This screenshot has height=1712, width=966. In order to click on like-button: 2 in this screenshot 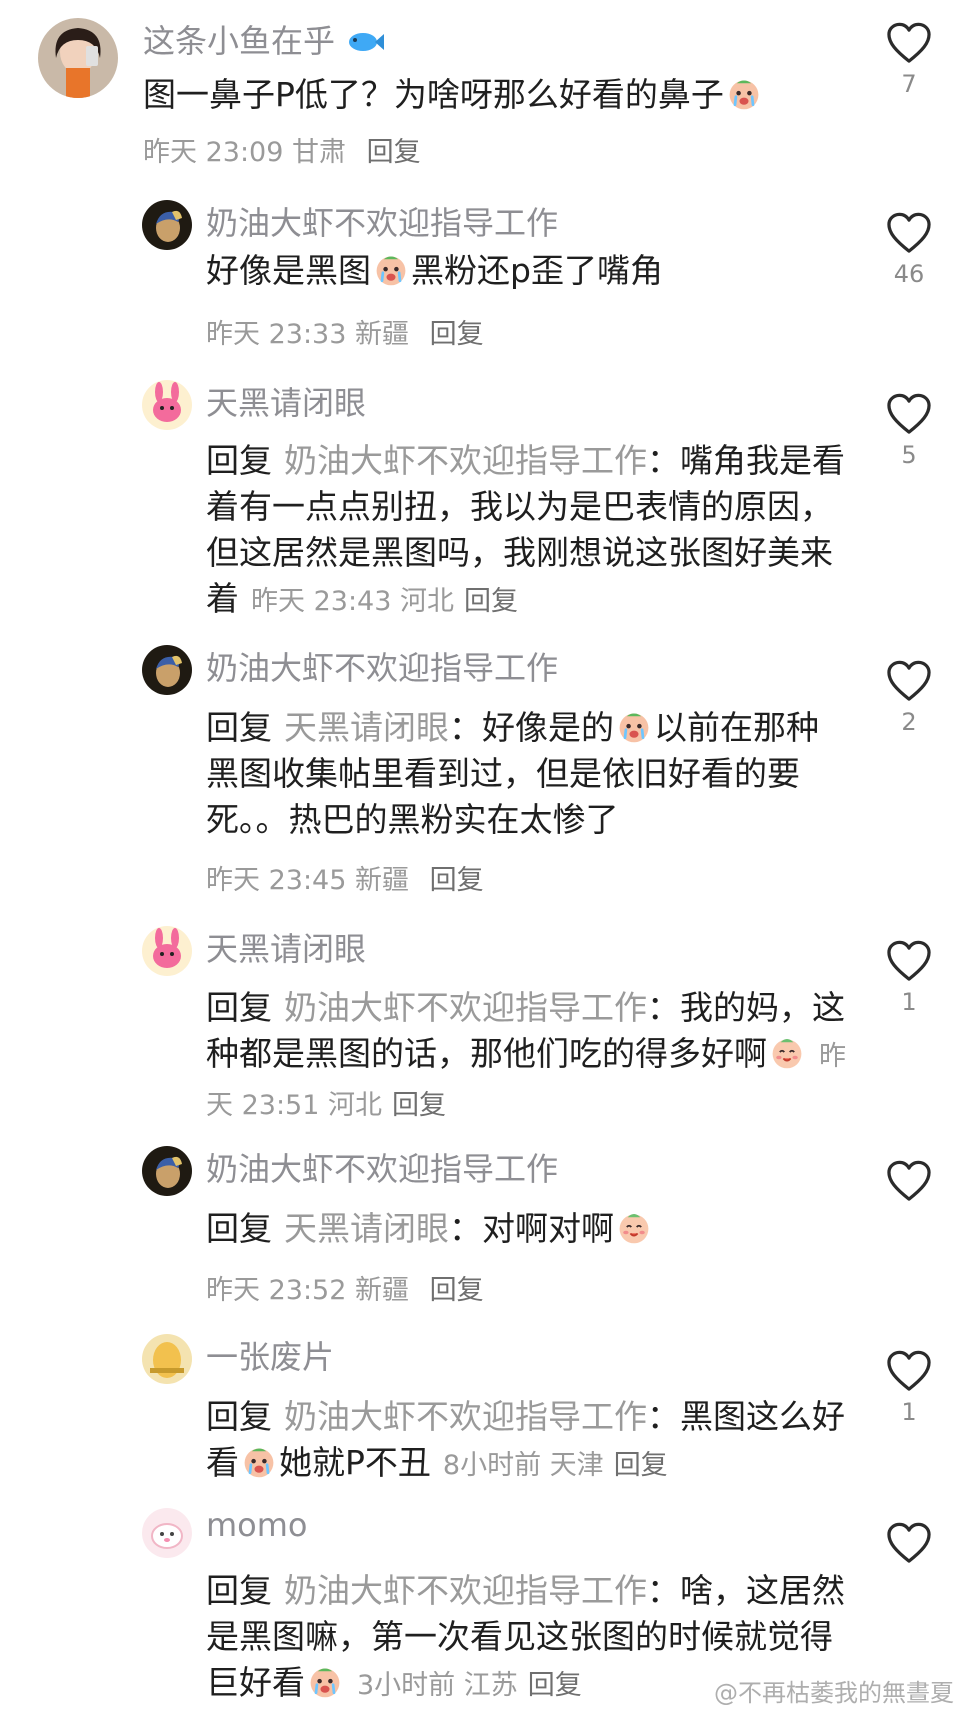, I will do `click(909, 699)`.